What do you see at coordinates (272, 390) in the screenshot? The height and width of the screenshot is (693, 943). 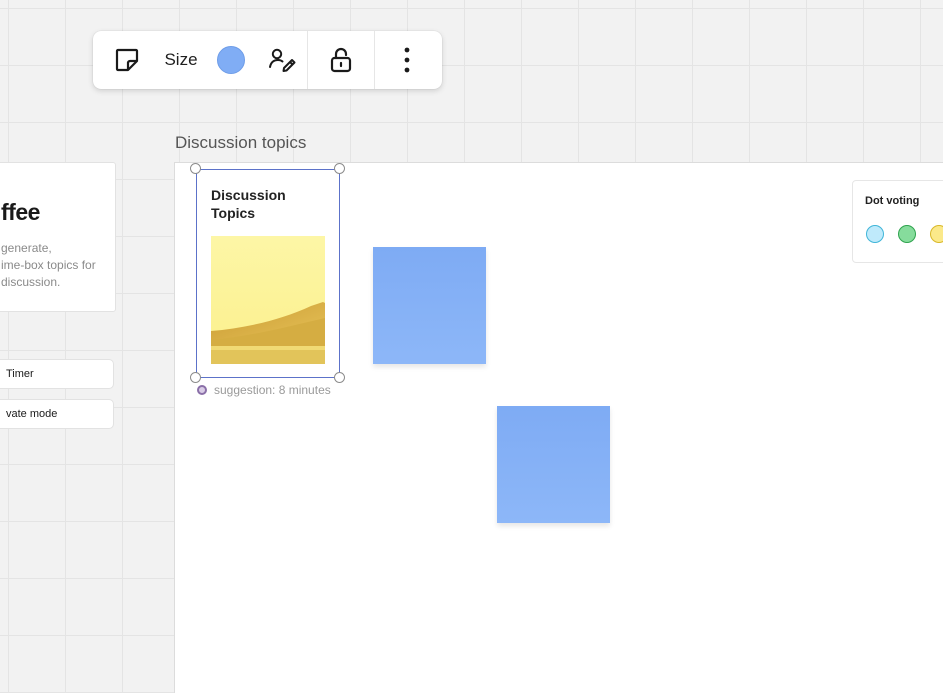 I see `suggestion-text: suggestion: 8 minutes` at bounding box center [272, 390].